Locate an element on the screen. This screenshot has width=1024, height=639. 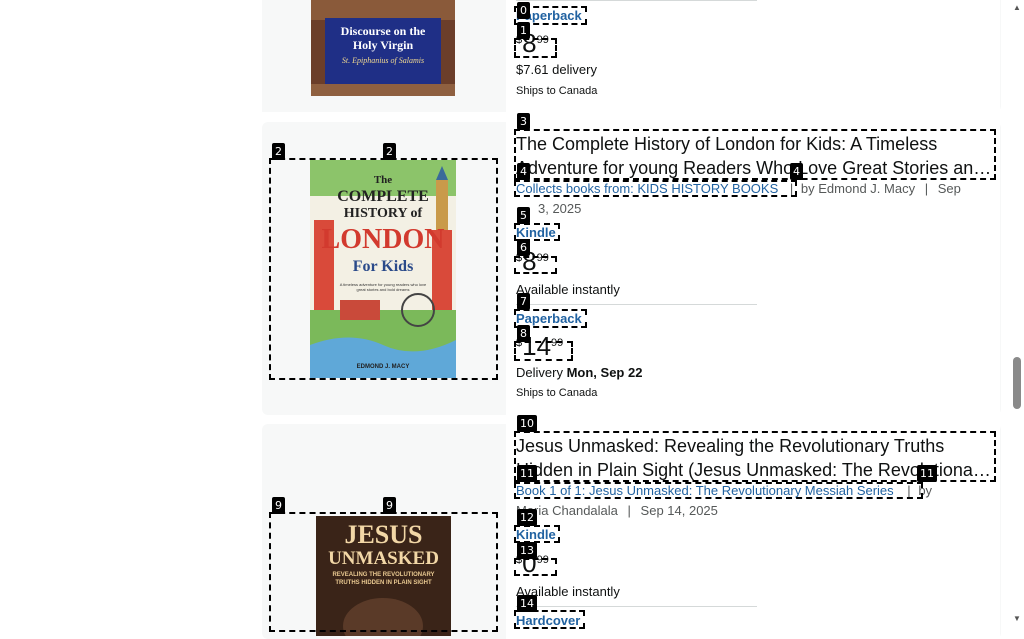
delivery-label: Delivery is located at coordinates (539, 372).